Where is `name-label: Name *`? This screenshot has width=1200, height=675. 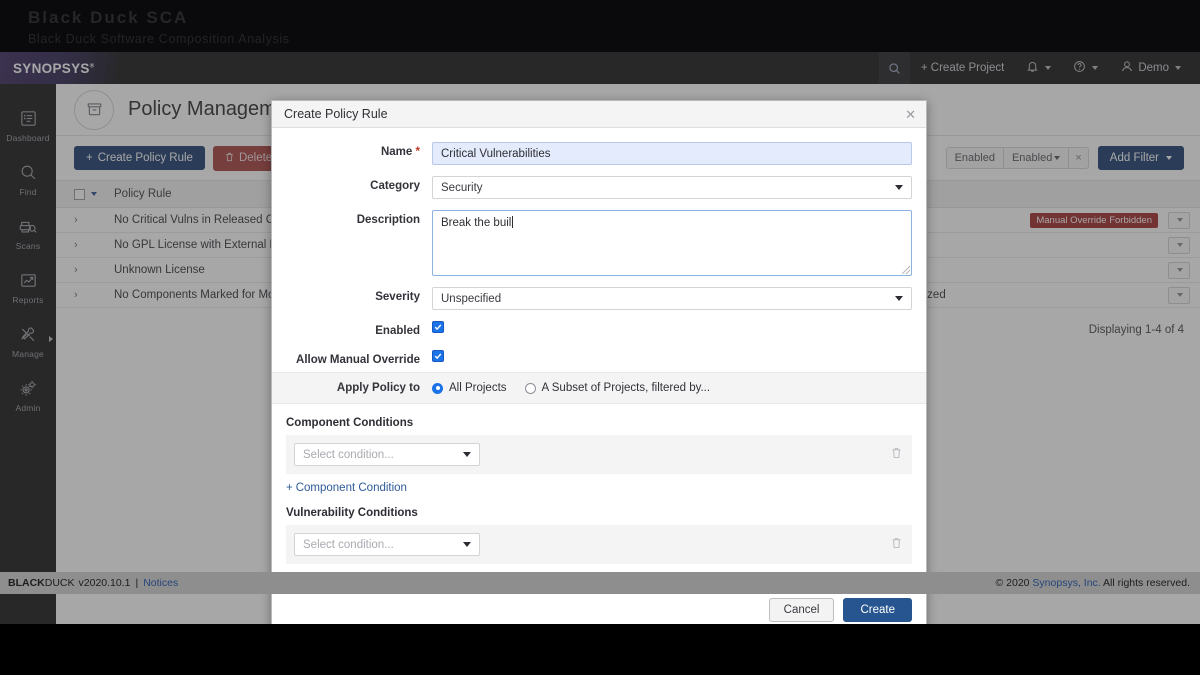 name-label: Name * is located at coordinates (400, 152).